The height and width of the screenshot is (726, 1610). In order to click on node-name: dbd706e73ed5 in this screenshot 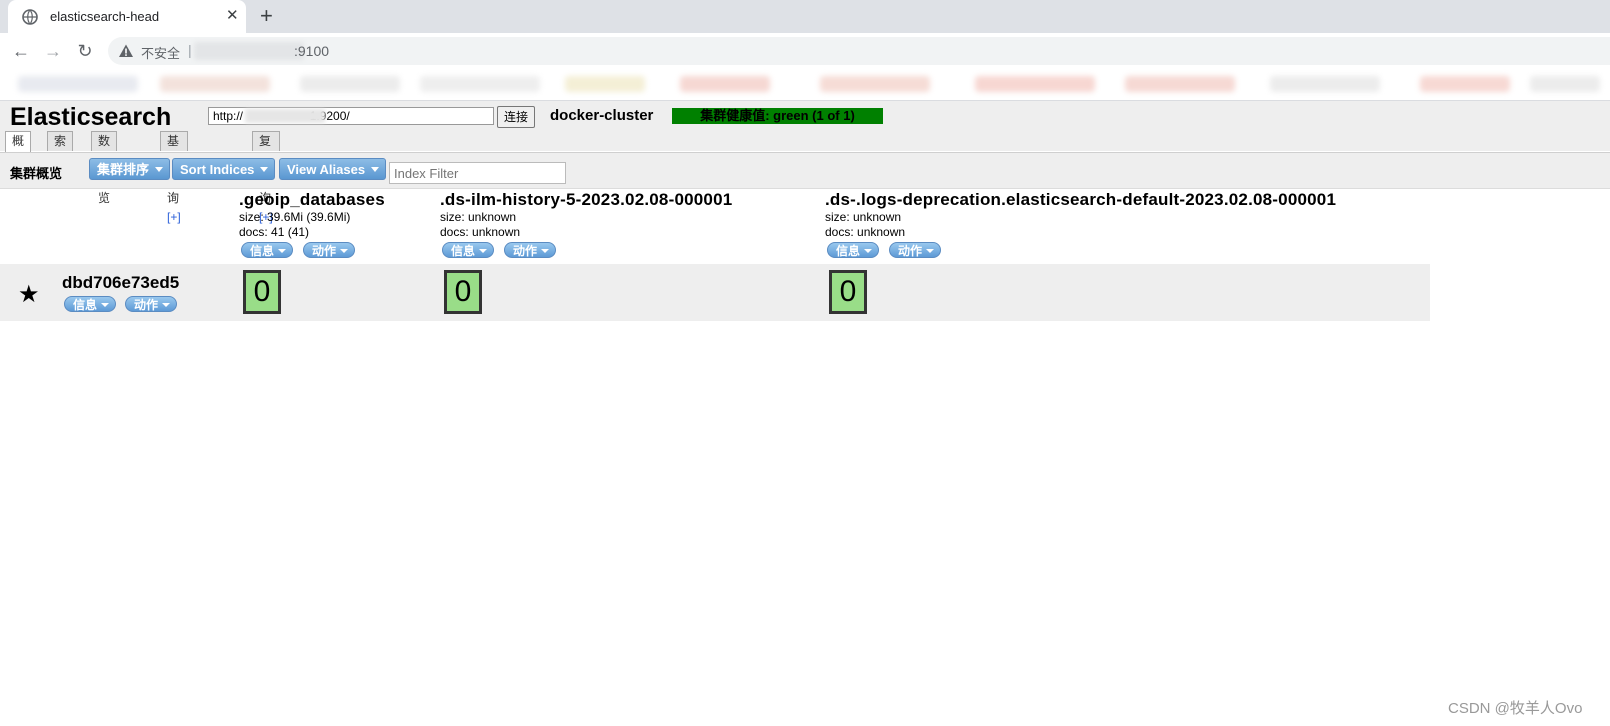, I will do `click(121, 282)`.